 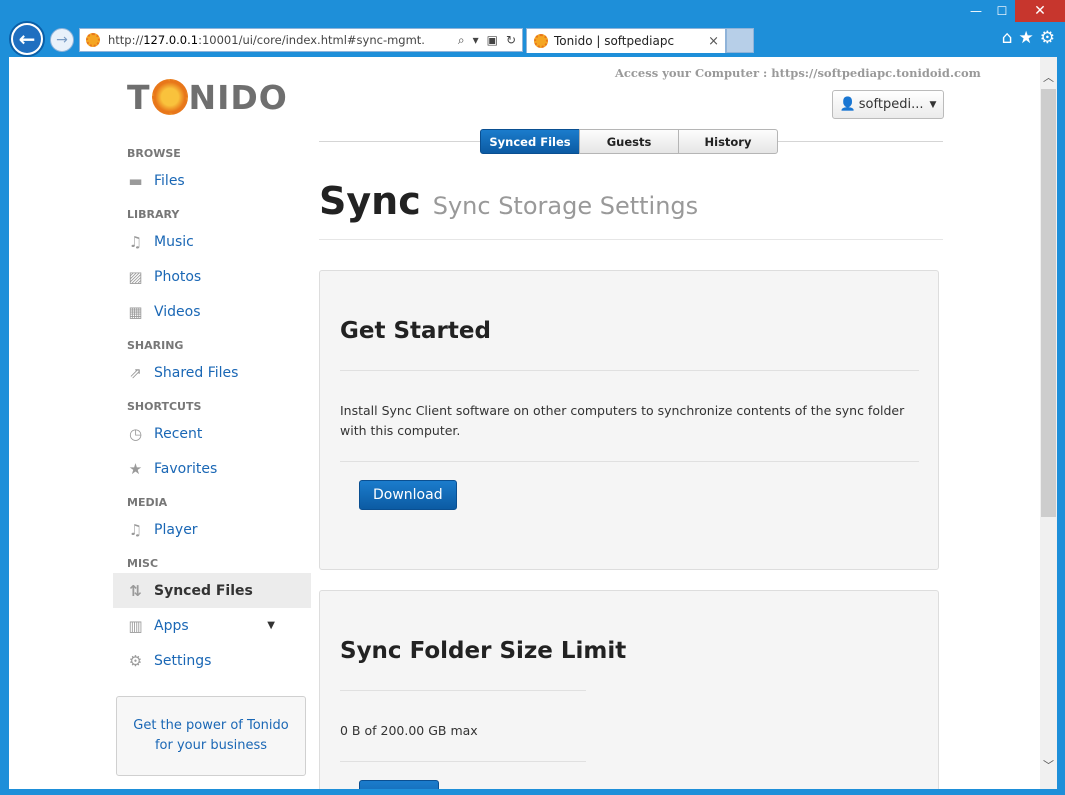 I want to click on address-tools: ⌕ ▾ ▣ ↻, so click(x=490, y=40).